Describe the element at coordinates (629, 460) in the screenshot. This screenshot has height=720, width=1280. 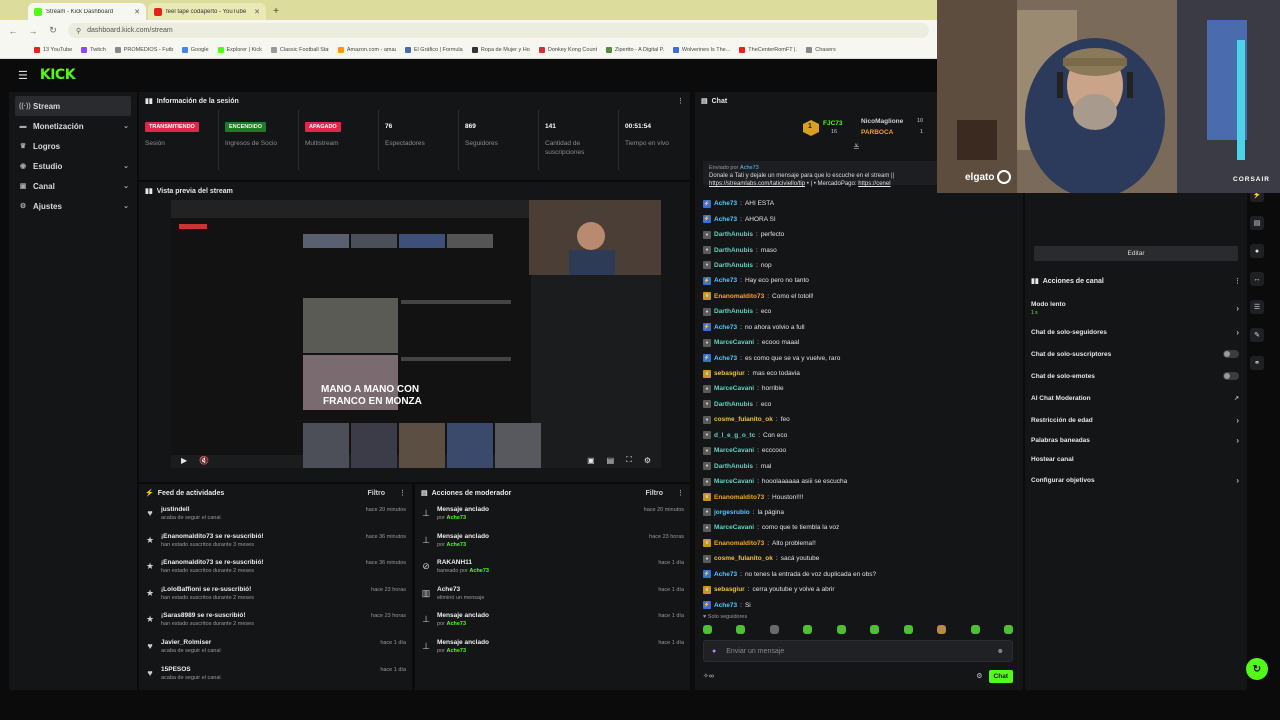
I see `fullscreen-icon: ⛶` at that location.